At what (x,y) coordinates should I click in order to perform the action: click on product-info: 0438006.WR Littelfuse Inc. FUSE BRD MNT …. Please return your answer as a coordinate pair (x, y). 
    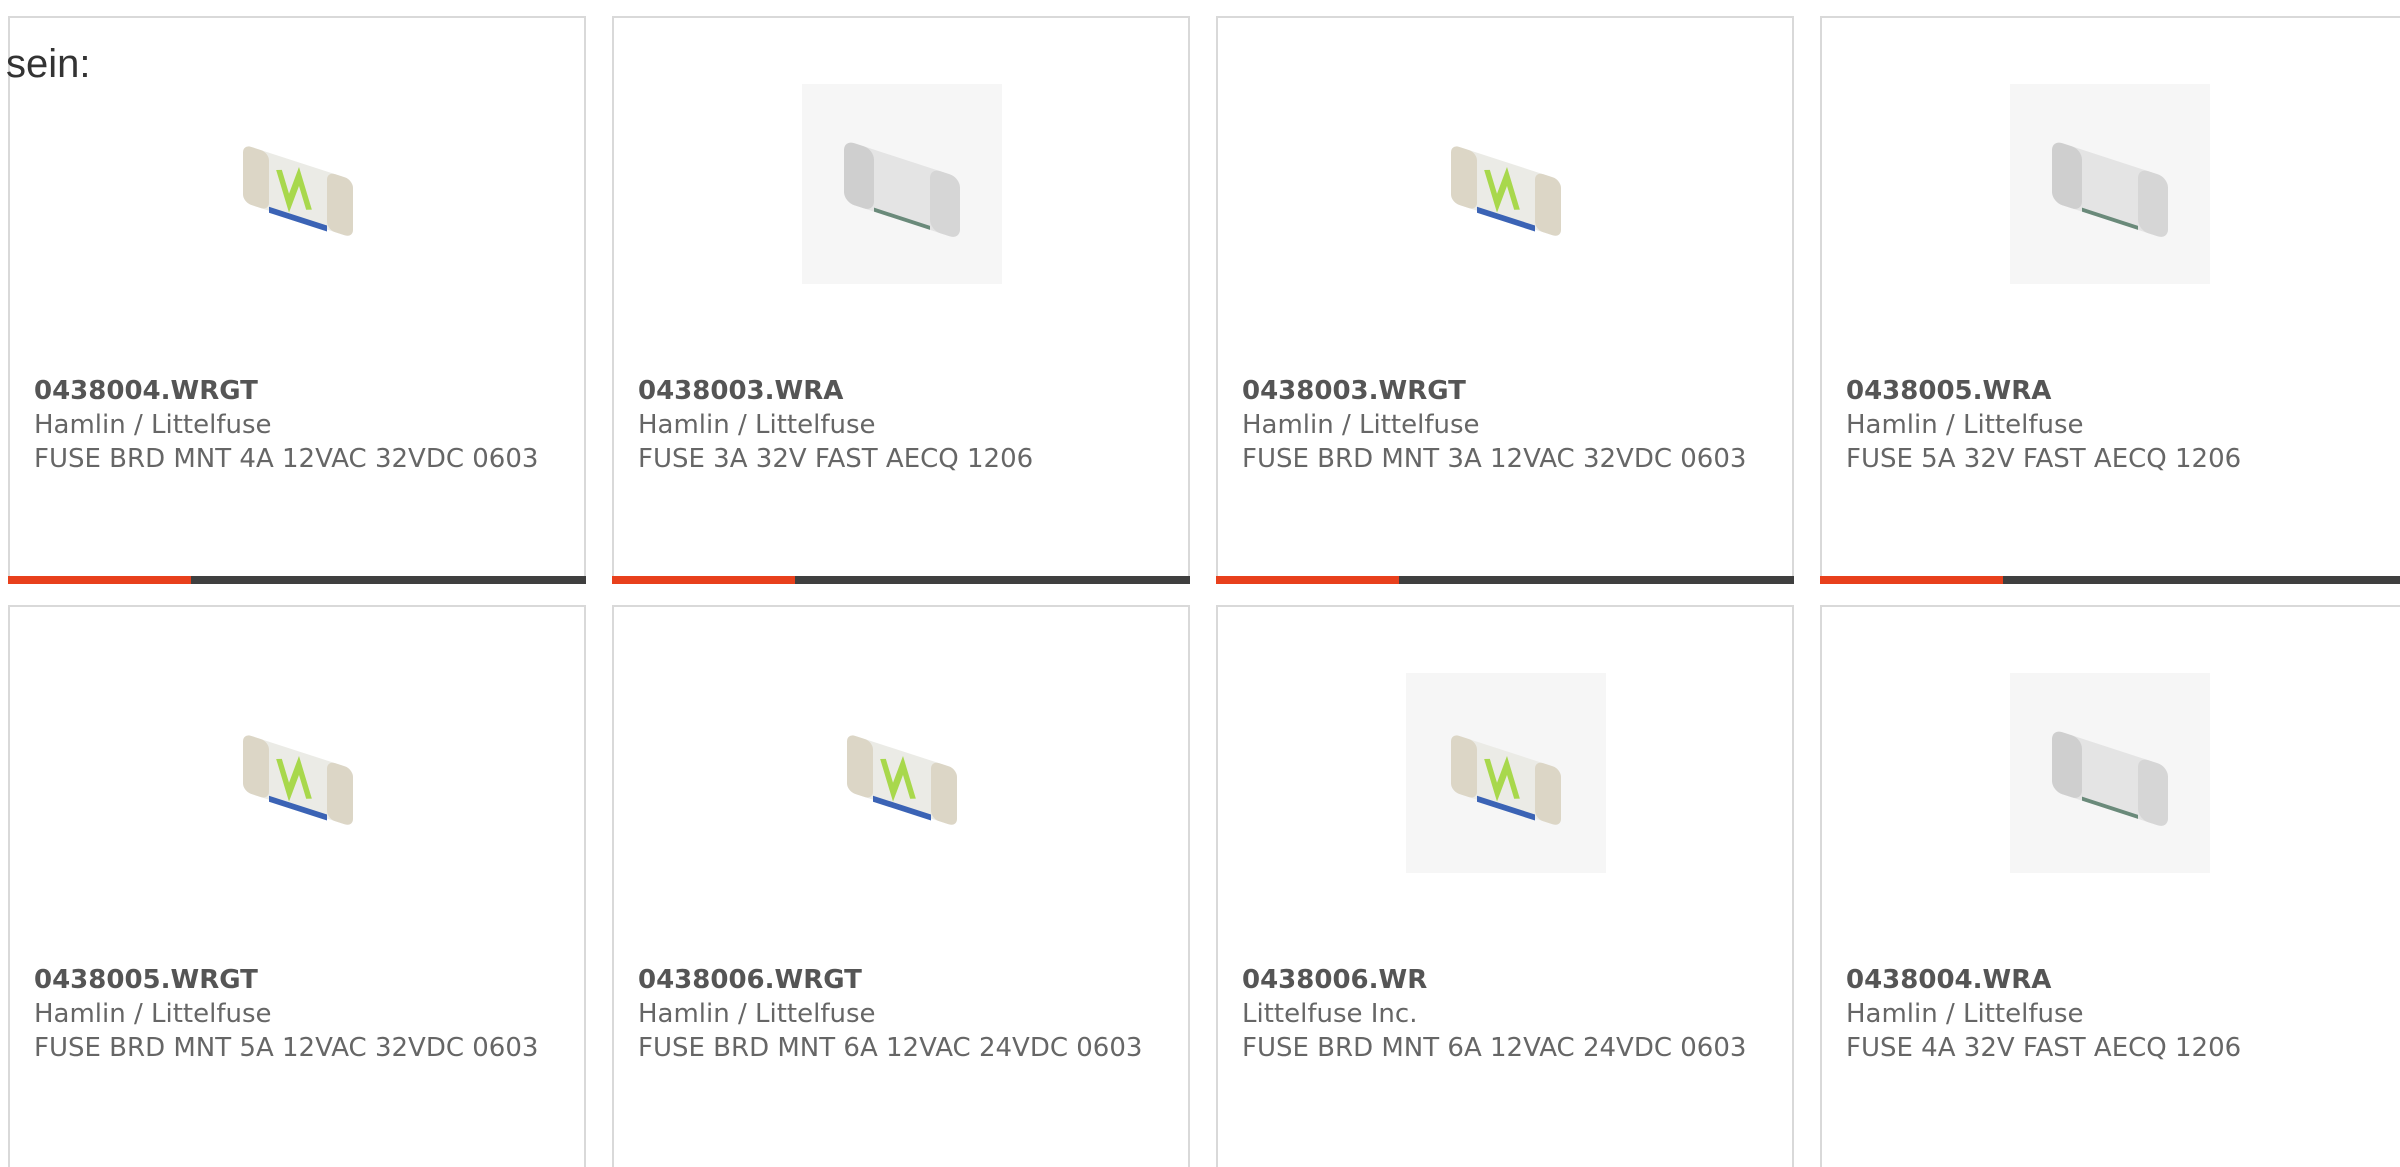
    Looking at the image, I should click on (1505, 1014).